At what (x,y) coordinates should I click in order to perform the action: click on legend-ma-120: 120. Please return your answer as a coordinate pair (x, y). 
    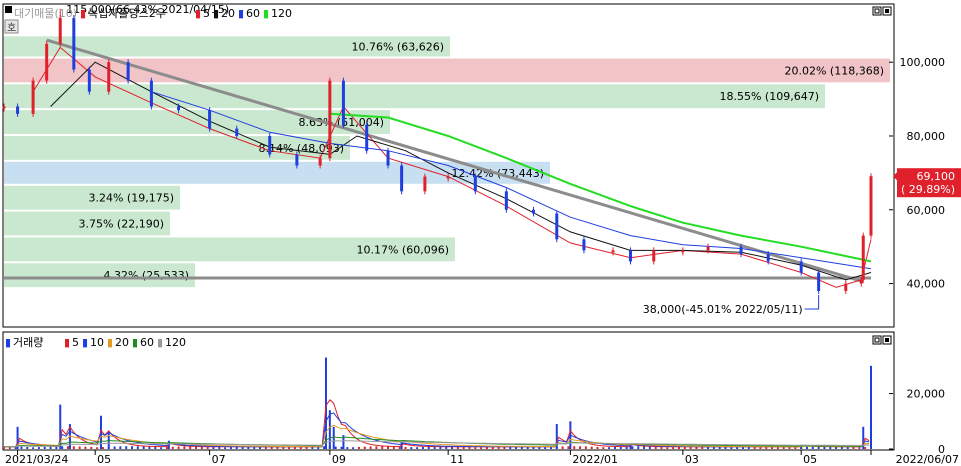
    Looking at the image, I should click on (281, 13).